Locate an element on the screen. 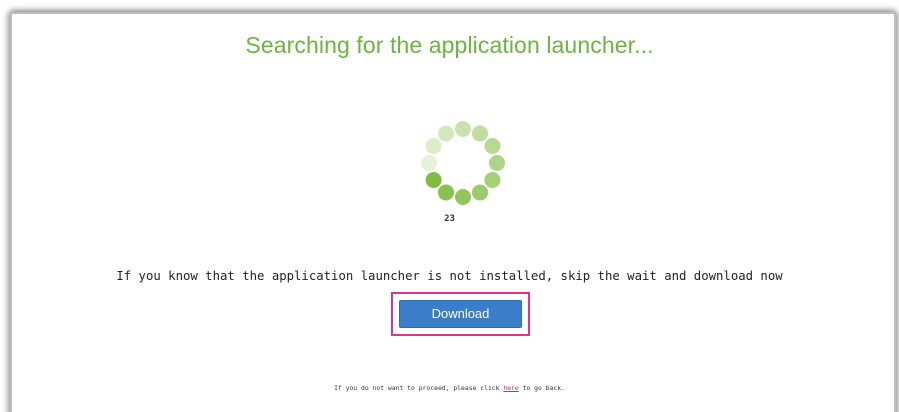 The height and width of the screenshot is (412, 899). go-back-suffix: to go back. is located at coordinates (541, 388).